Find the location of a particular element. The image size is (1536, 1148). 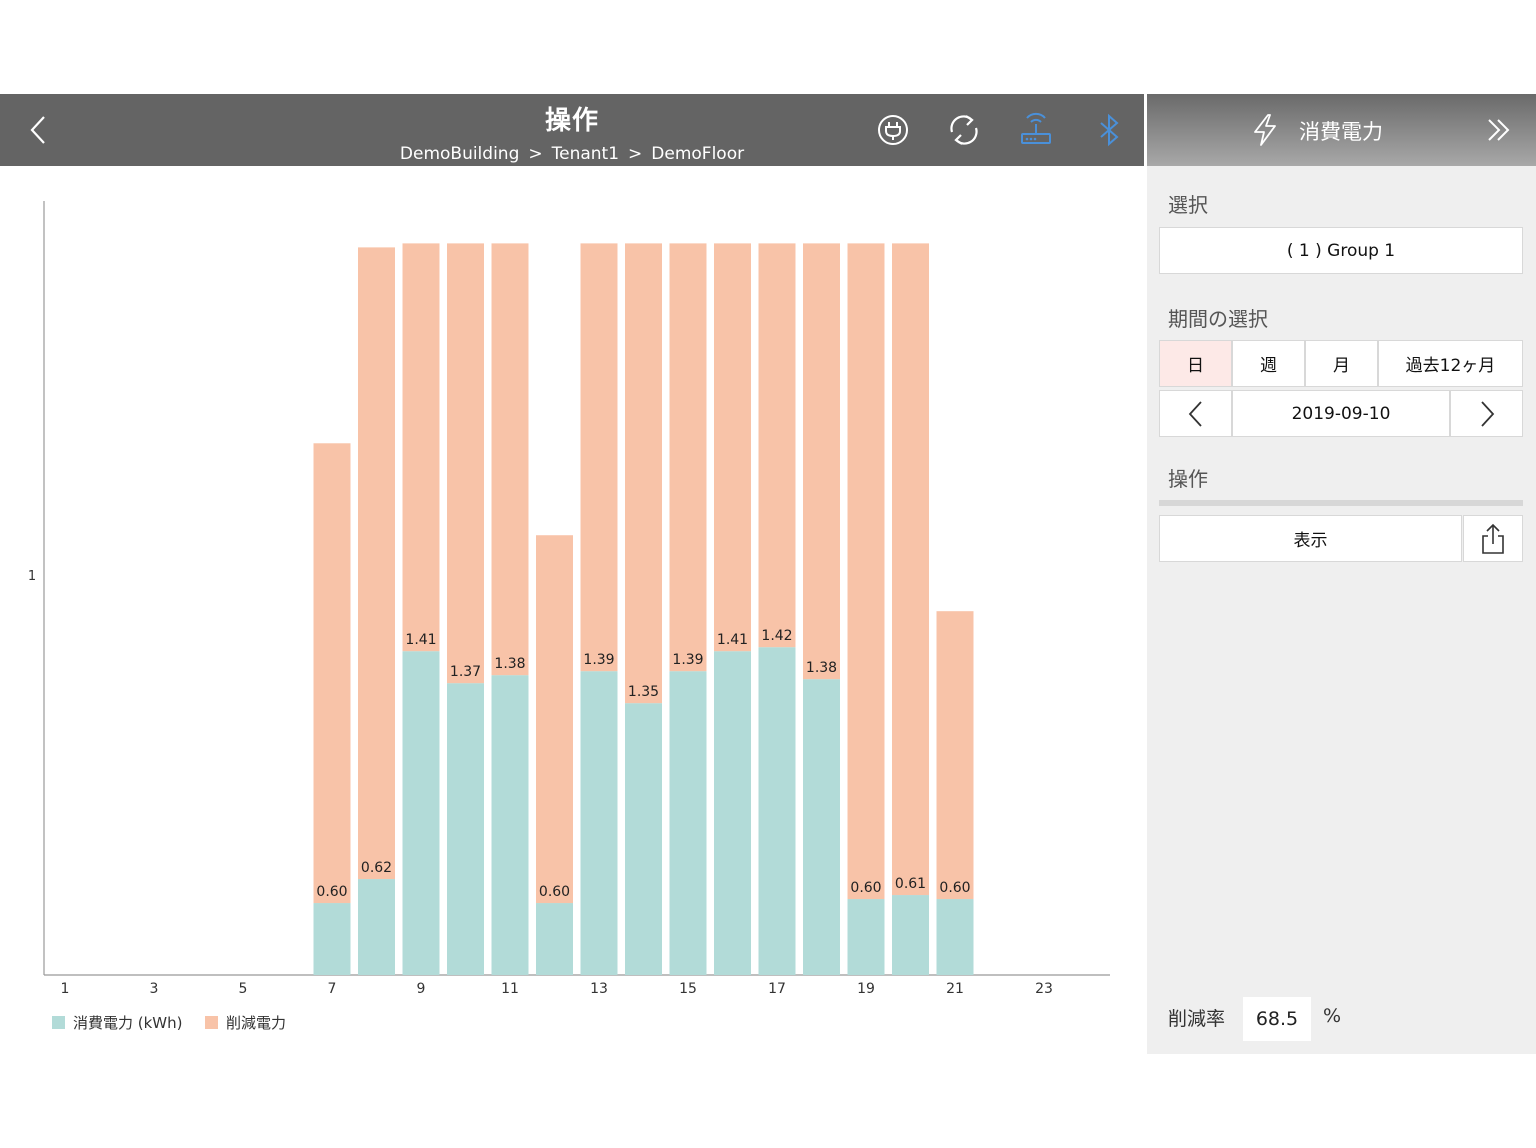

plug-icon is located at coordinates (893, 130).